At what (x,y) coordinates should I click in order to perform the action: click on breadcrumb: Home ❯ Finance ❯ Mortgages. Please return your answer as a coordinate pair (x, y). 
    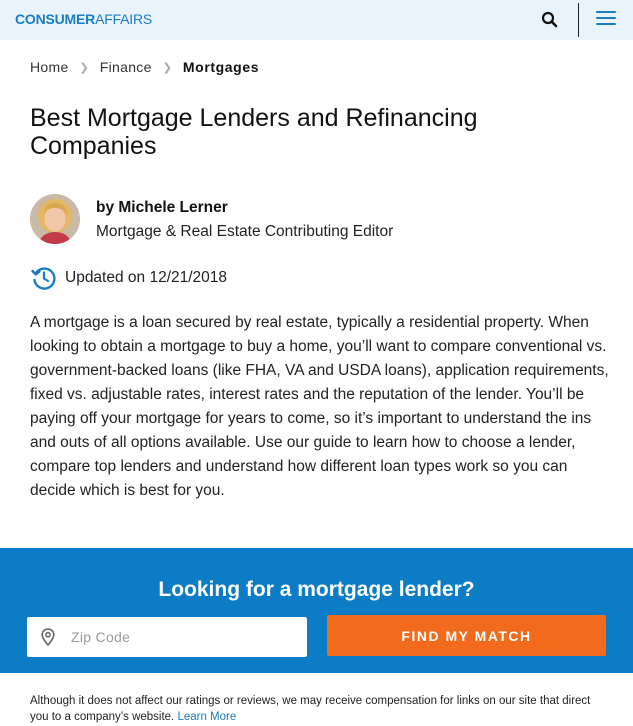
    Looking at the image, I should click on (144, 67).